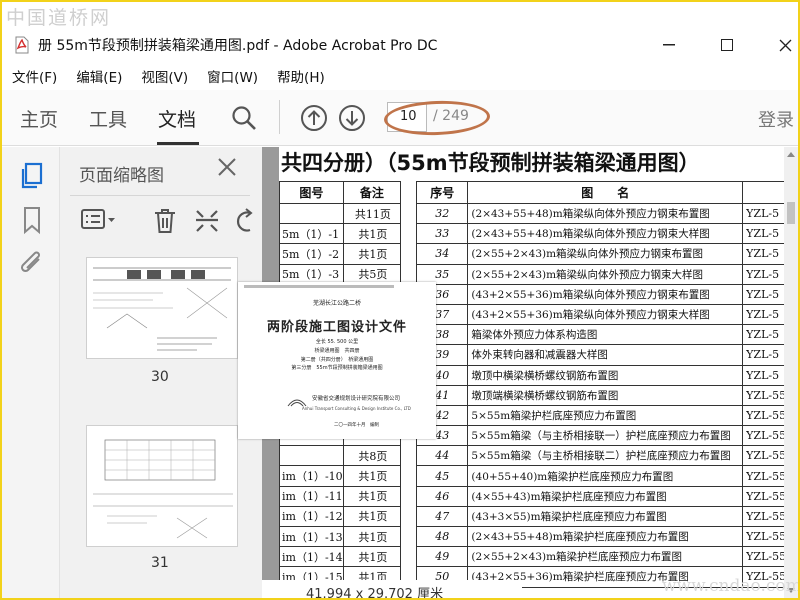  What do you see at coordinates (442, 254) in the screenshot?
I see `table-cell: 34` at bounding box center [442, 254].